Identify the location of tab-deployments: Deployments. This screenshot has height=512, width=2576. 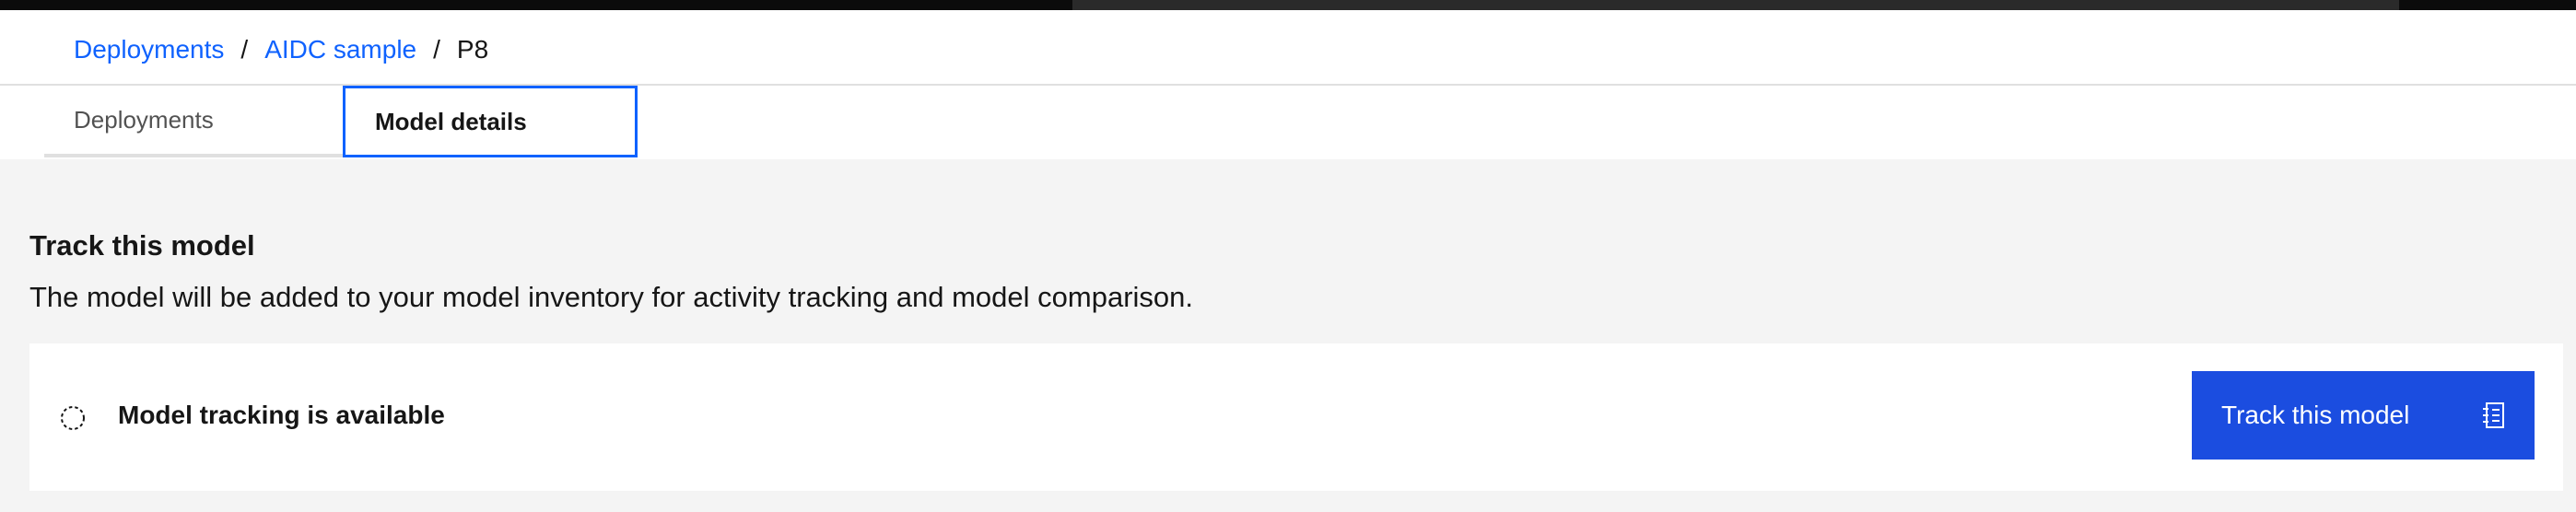
(193, 121).